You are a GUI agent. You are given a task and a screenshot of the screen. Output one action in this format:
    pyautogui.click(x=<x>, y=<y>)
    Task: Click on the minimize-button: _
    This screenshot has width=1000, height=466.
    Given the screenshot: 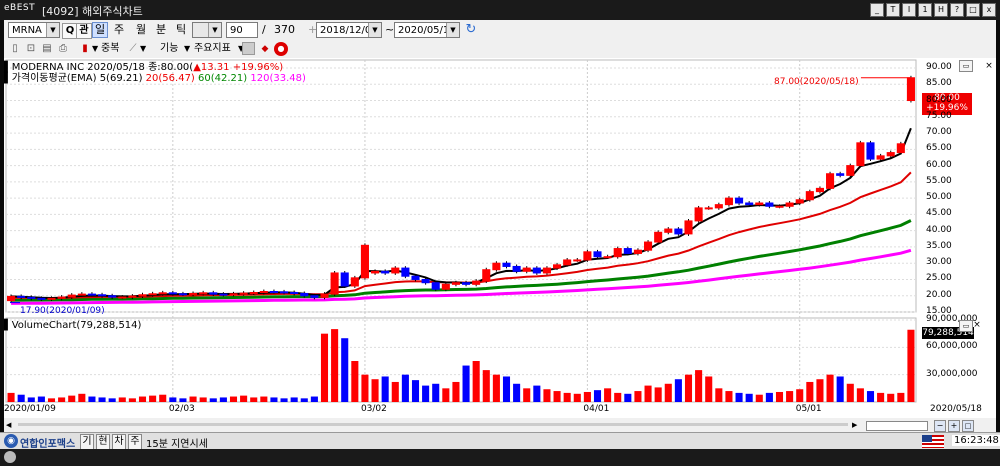 What is the action you would take?
    pyautogui.click(x=877, y=10)
    